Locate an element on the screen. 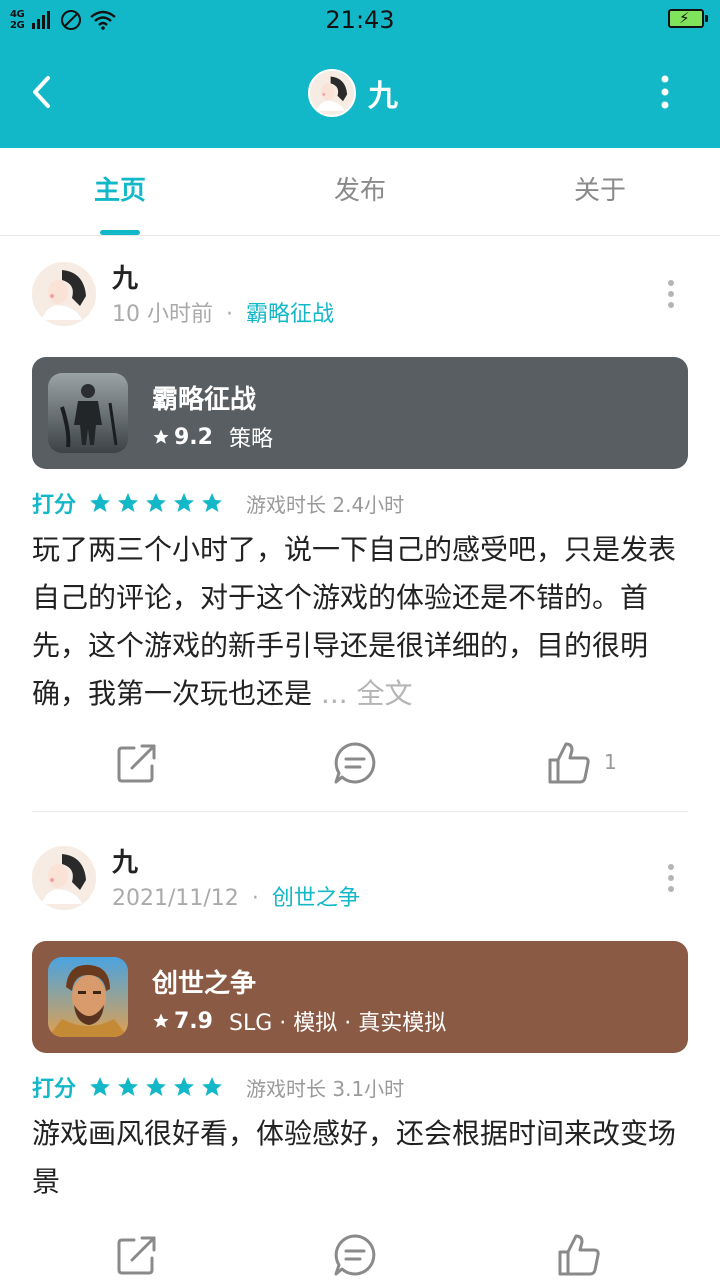 The image size is (720, 1284). read-more-link: 全文 is located at coordinates (385, 693).